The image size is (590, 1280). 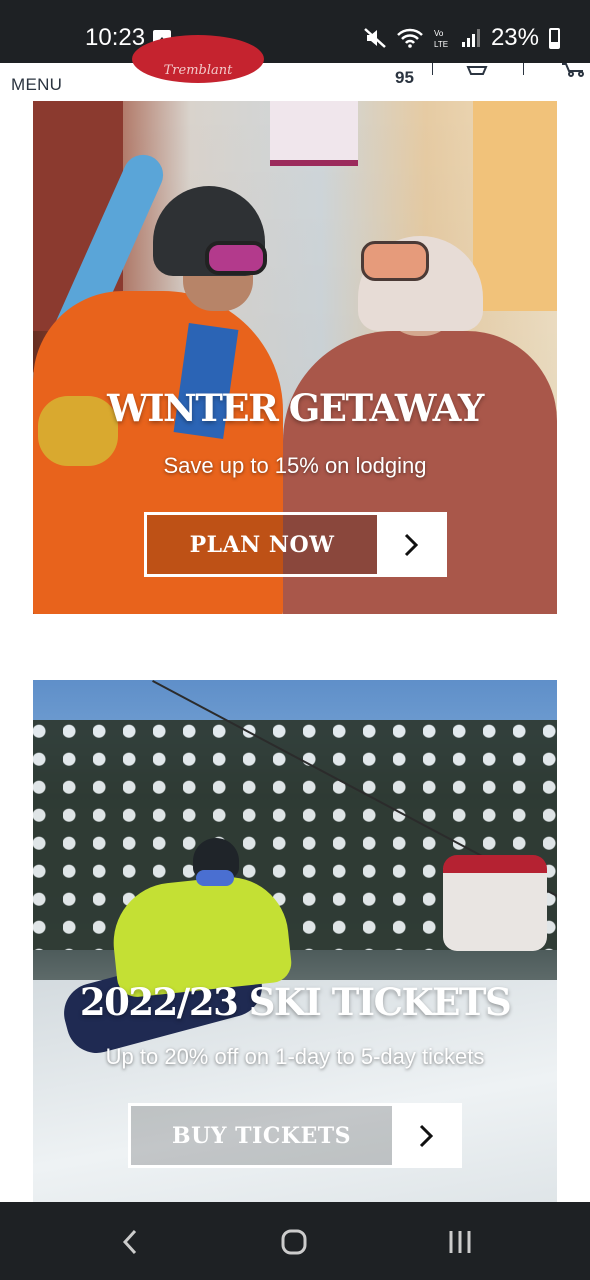 I want to click on volte-icon: Vo LTE, so click(x=441, y=39).